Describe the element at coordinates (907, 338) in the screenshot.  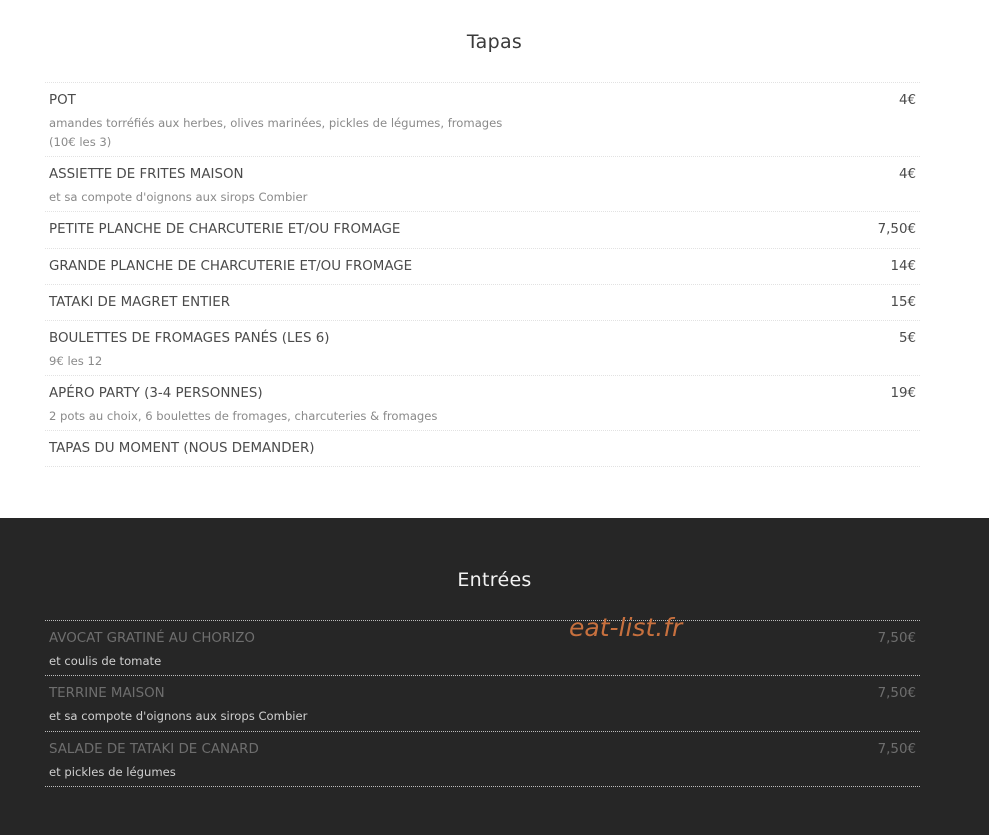
I see `item-price: 5€` at that location.